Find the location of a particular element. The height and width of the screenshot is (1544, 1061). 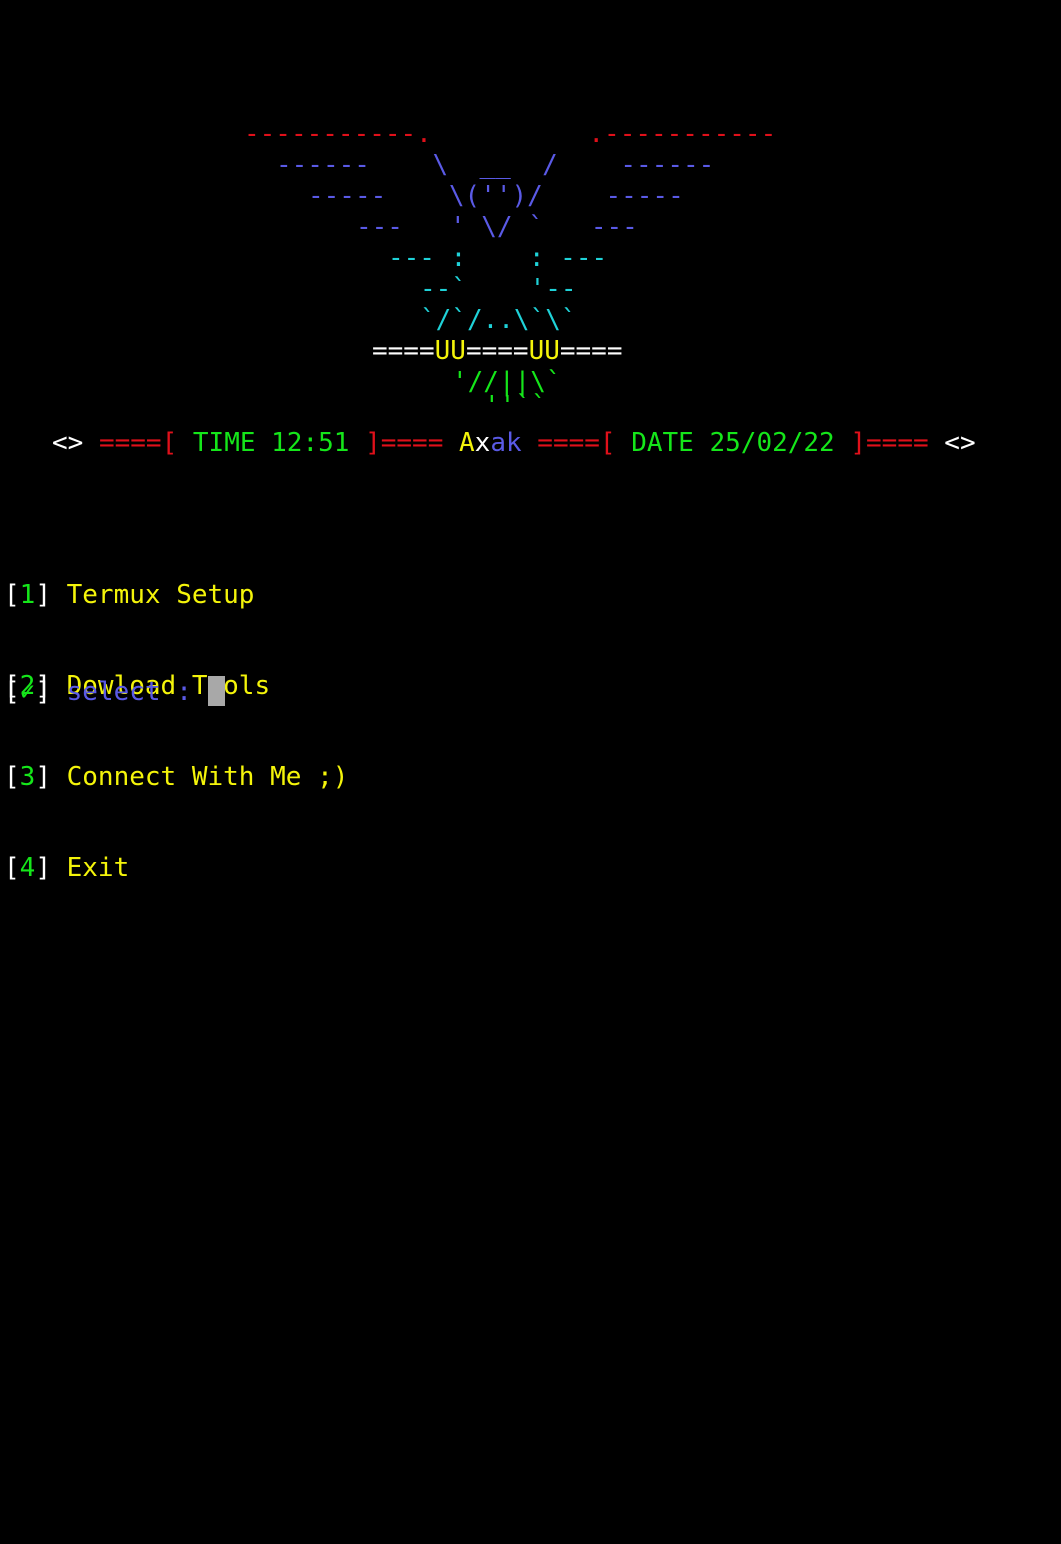

art-bar-2: ==== is located at coordinates (497, 351).